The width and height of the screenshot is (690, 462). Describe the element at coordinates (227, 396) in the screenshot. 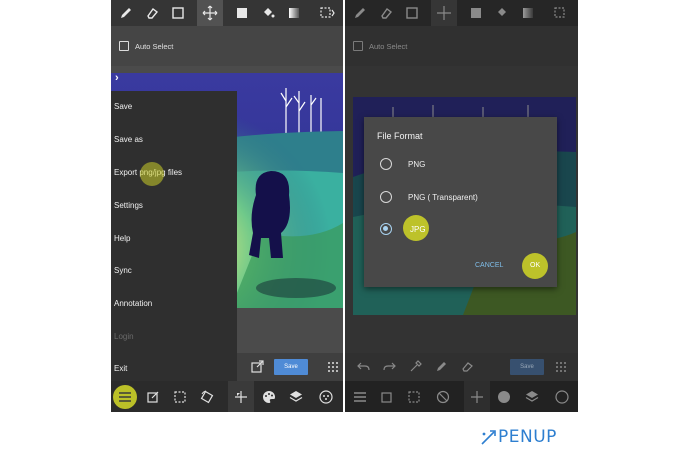

I see `bottom-nav` at that location.